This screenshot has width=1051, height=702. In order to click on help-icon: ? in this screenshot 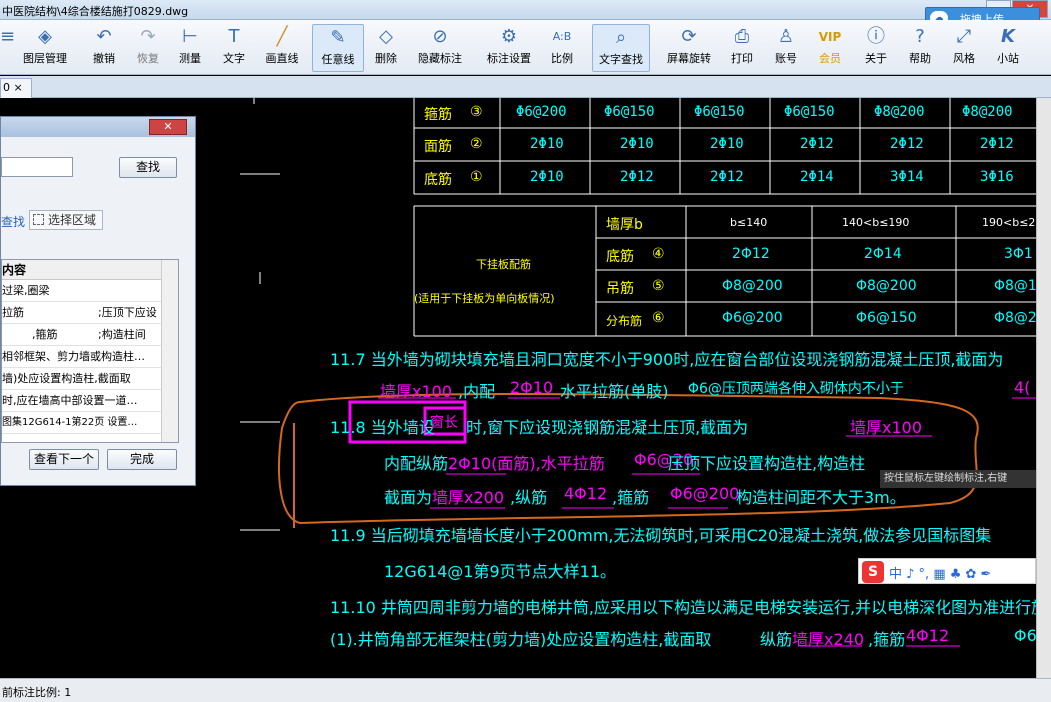, I will do `click(920, 36)`.